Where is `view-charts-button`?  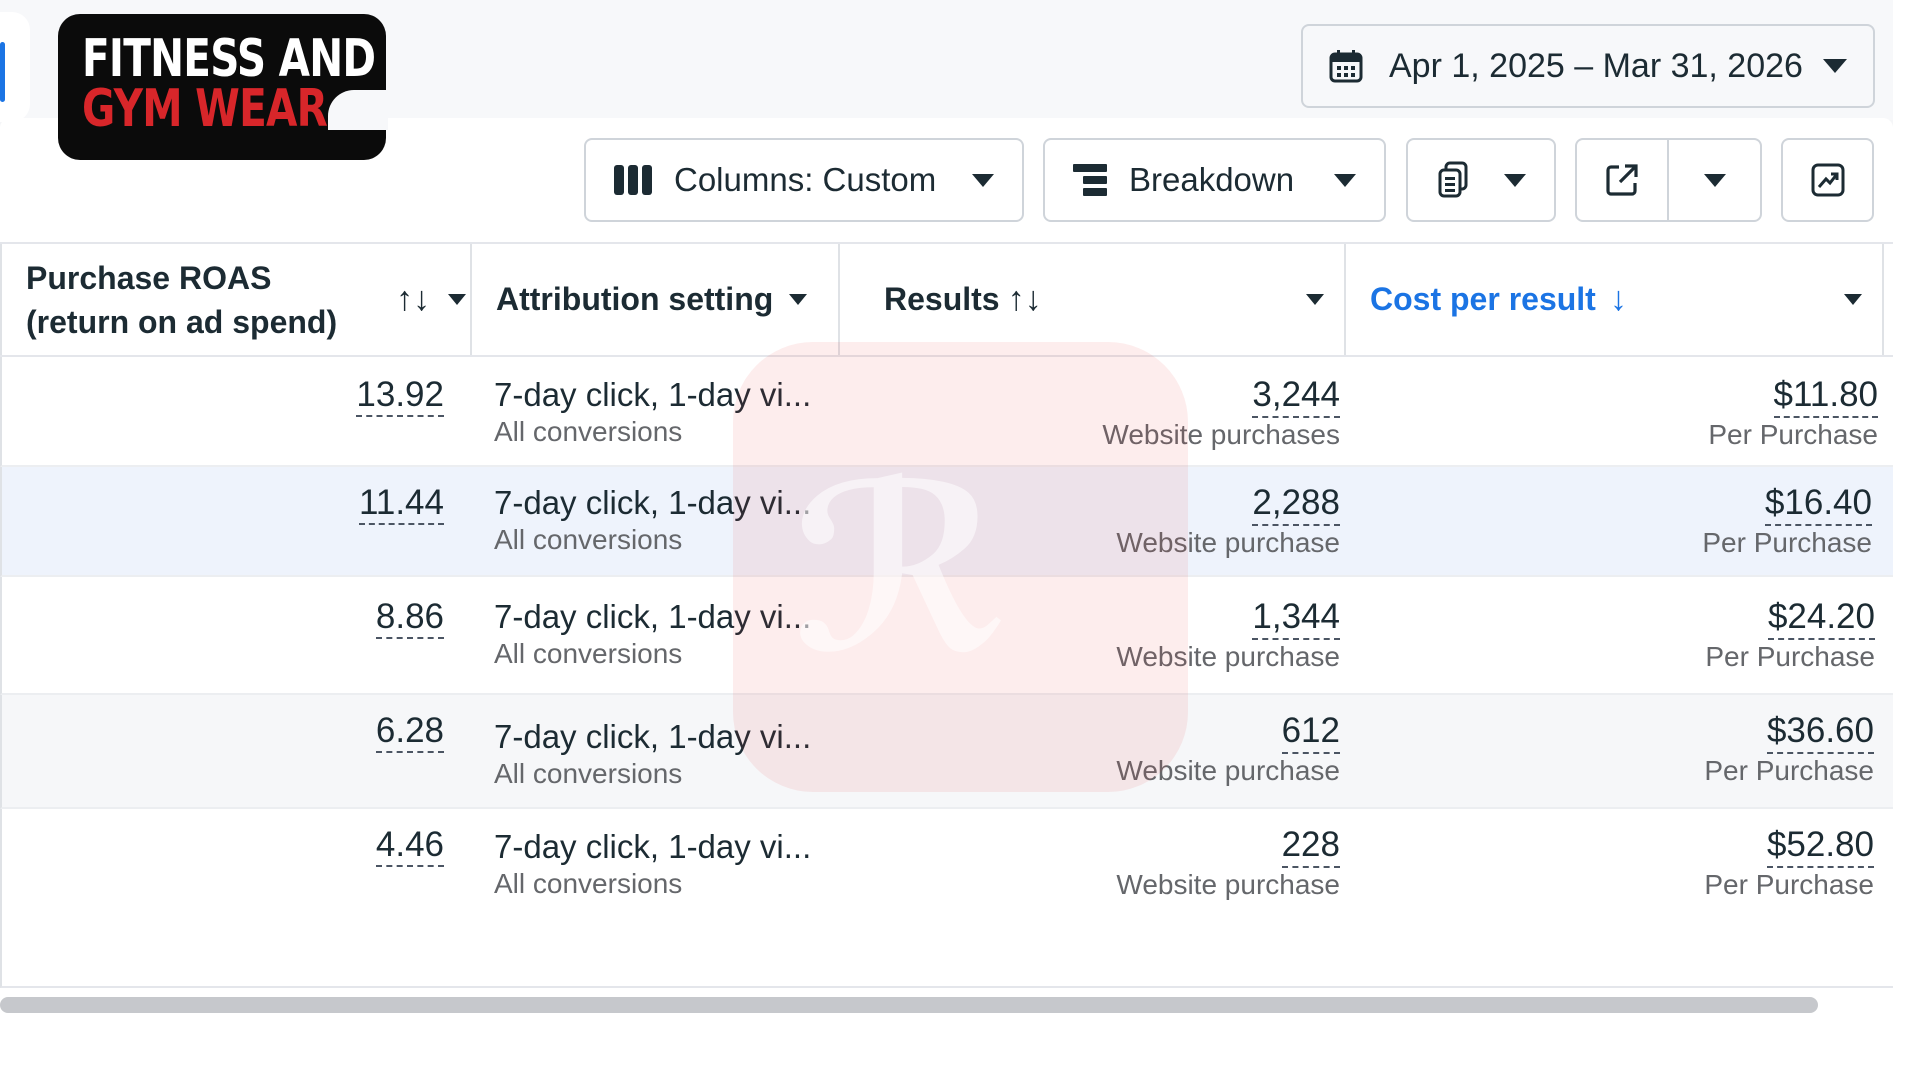
view-charts-button is located at coordinates (1827, 180).